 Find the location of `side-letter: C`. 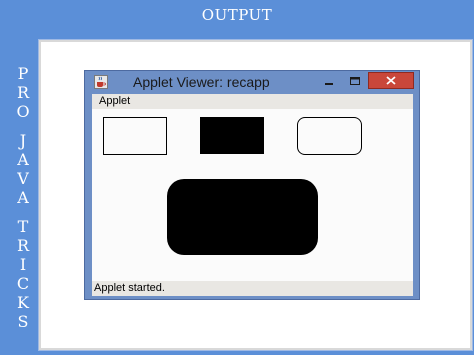

side-letter: C is located at coordinates (23, 283).